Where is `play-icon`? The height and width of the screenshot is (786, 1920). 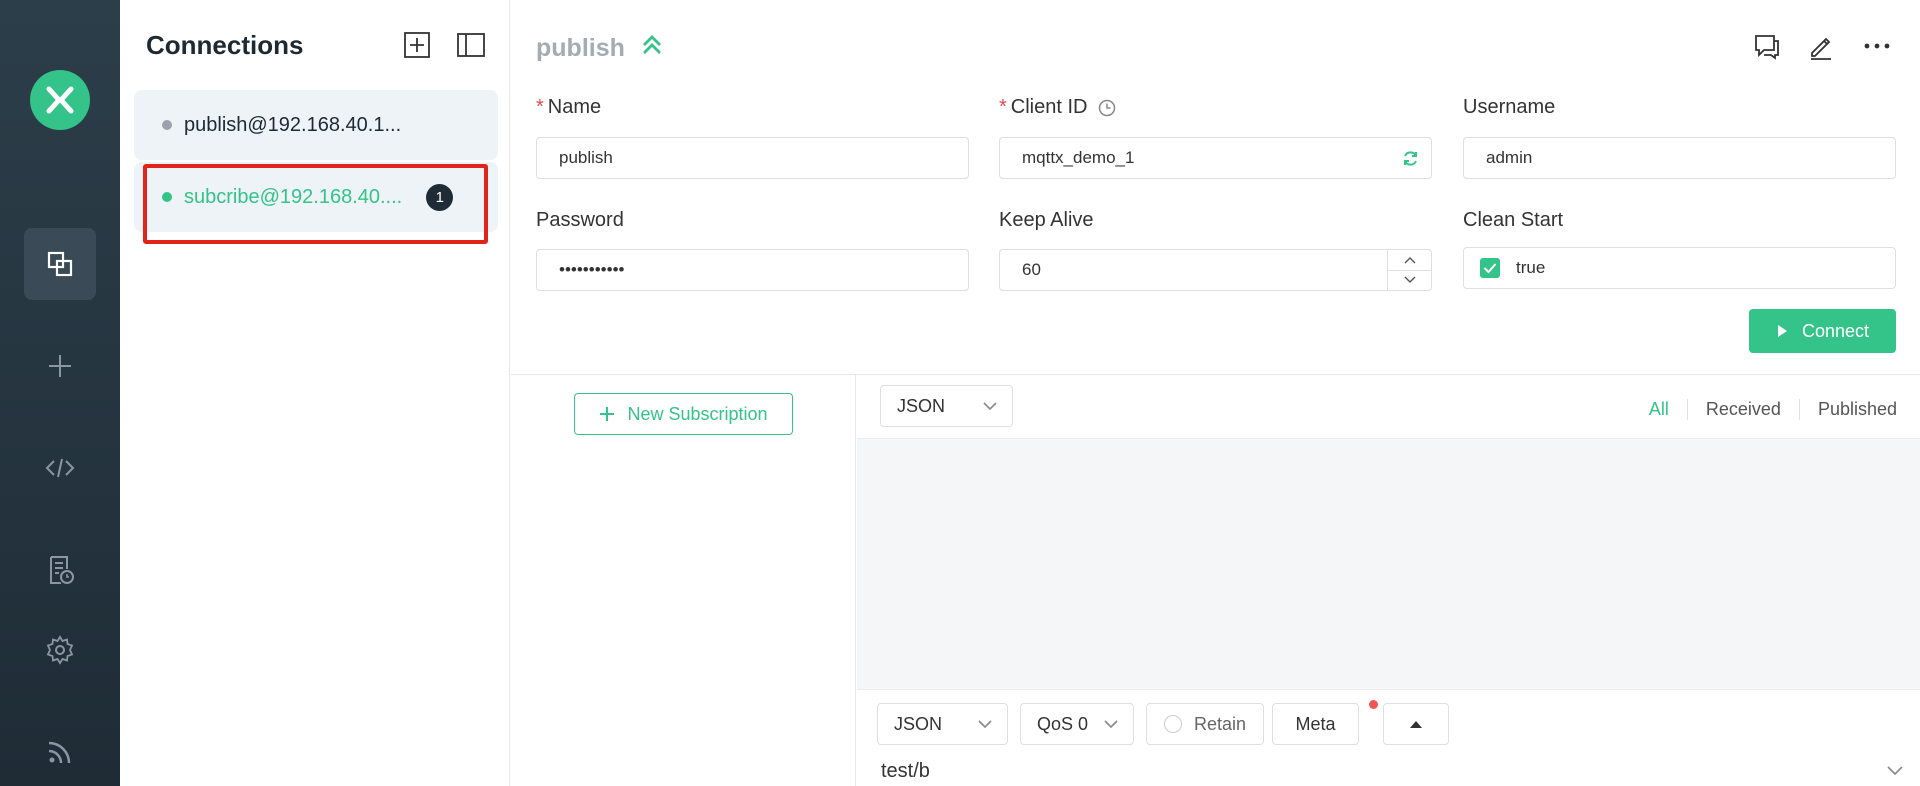 play-icon is located at coordinates (1782, 331).